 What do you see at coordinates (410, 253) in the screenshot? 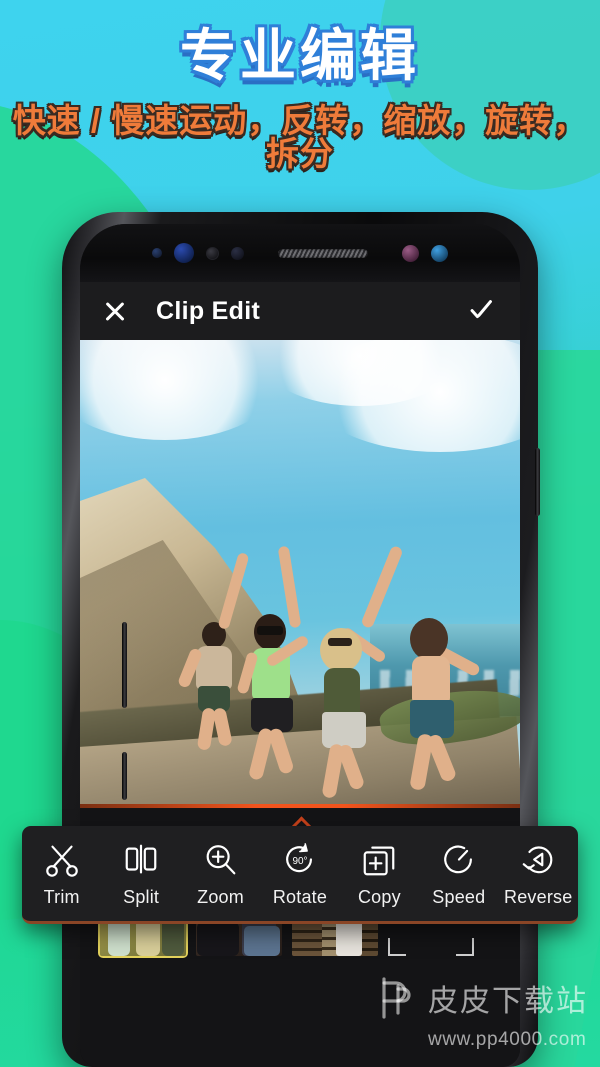
I see `led-indicator-icon` at bounding box center [410, 253].